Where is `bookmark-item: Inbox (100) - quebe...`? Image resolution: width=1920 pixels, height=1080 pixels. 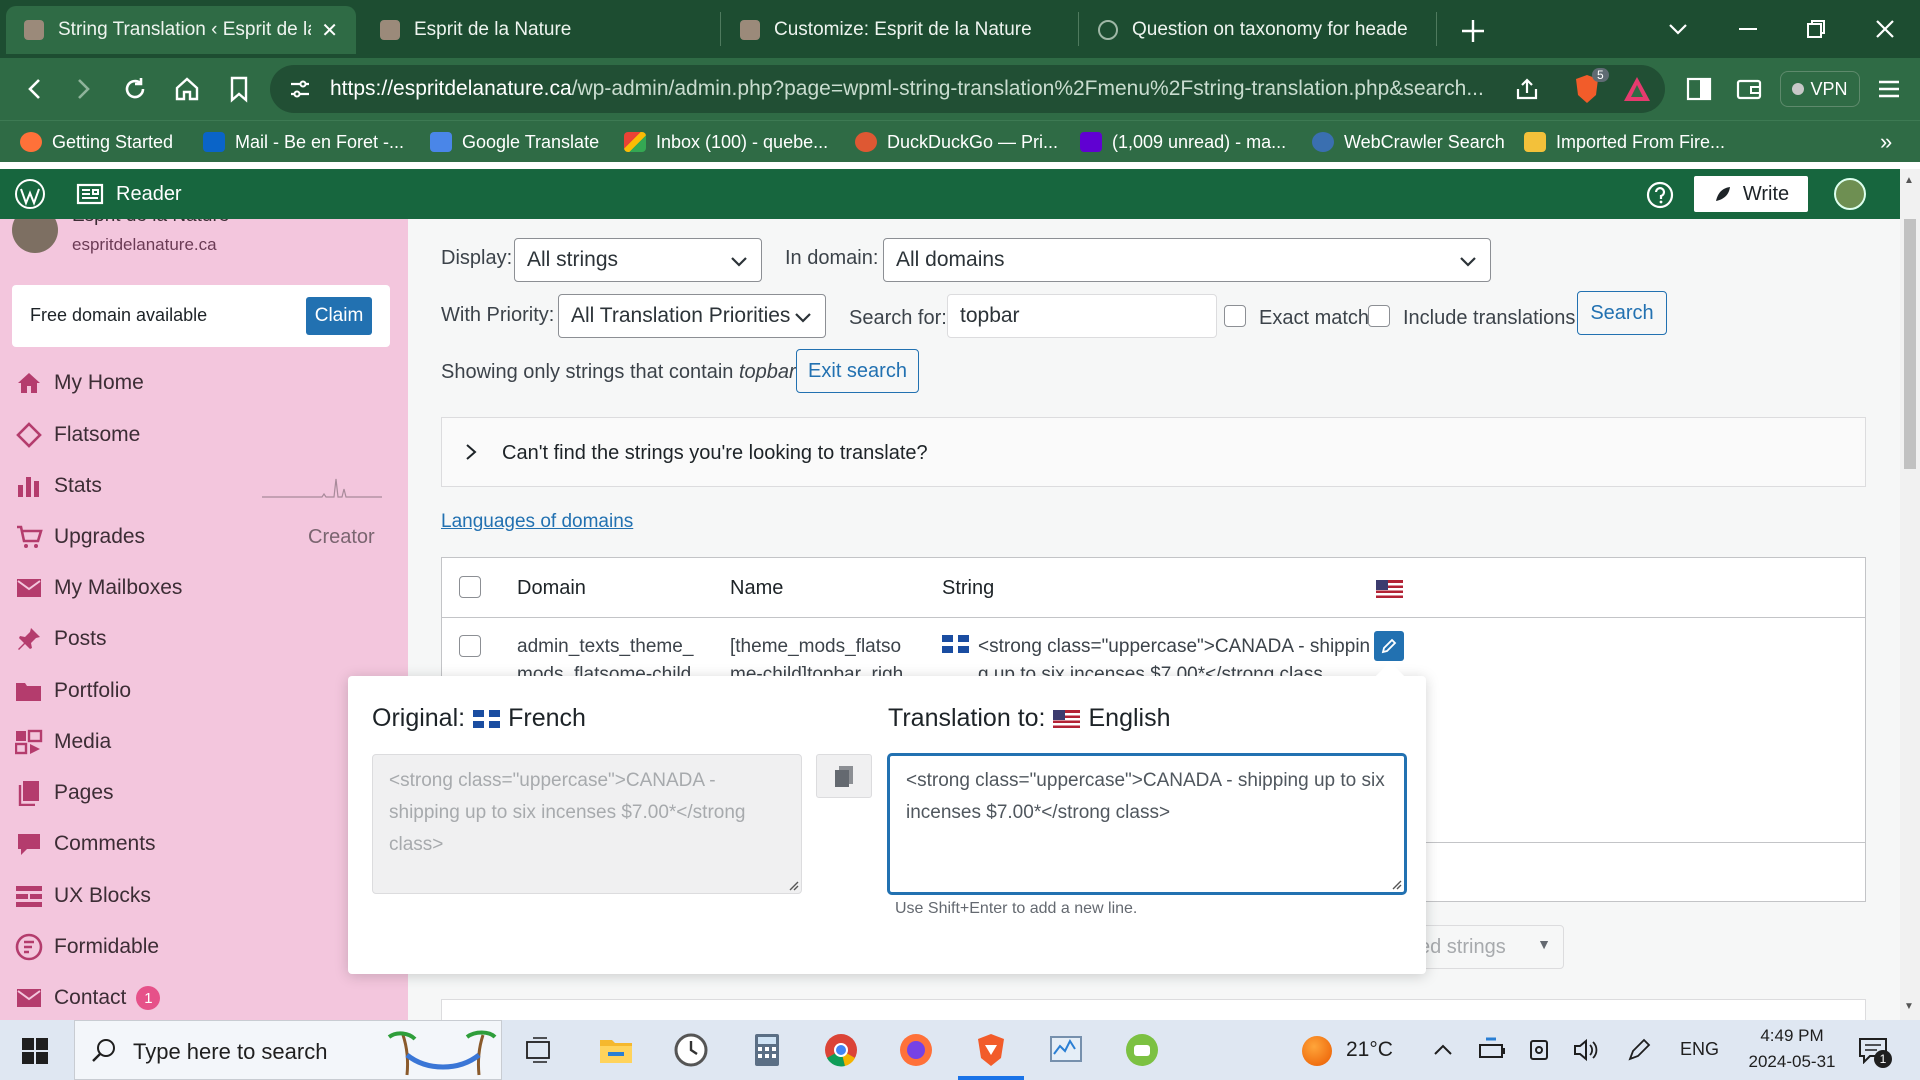 bookmark-item: Inbox (100) - quebe... is located at coordinates (726, 142).